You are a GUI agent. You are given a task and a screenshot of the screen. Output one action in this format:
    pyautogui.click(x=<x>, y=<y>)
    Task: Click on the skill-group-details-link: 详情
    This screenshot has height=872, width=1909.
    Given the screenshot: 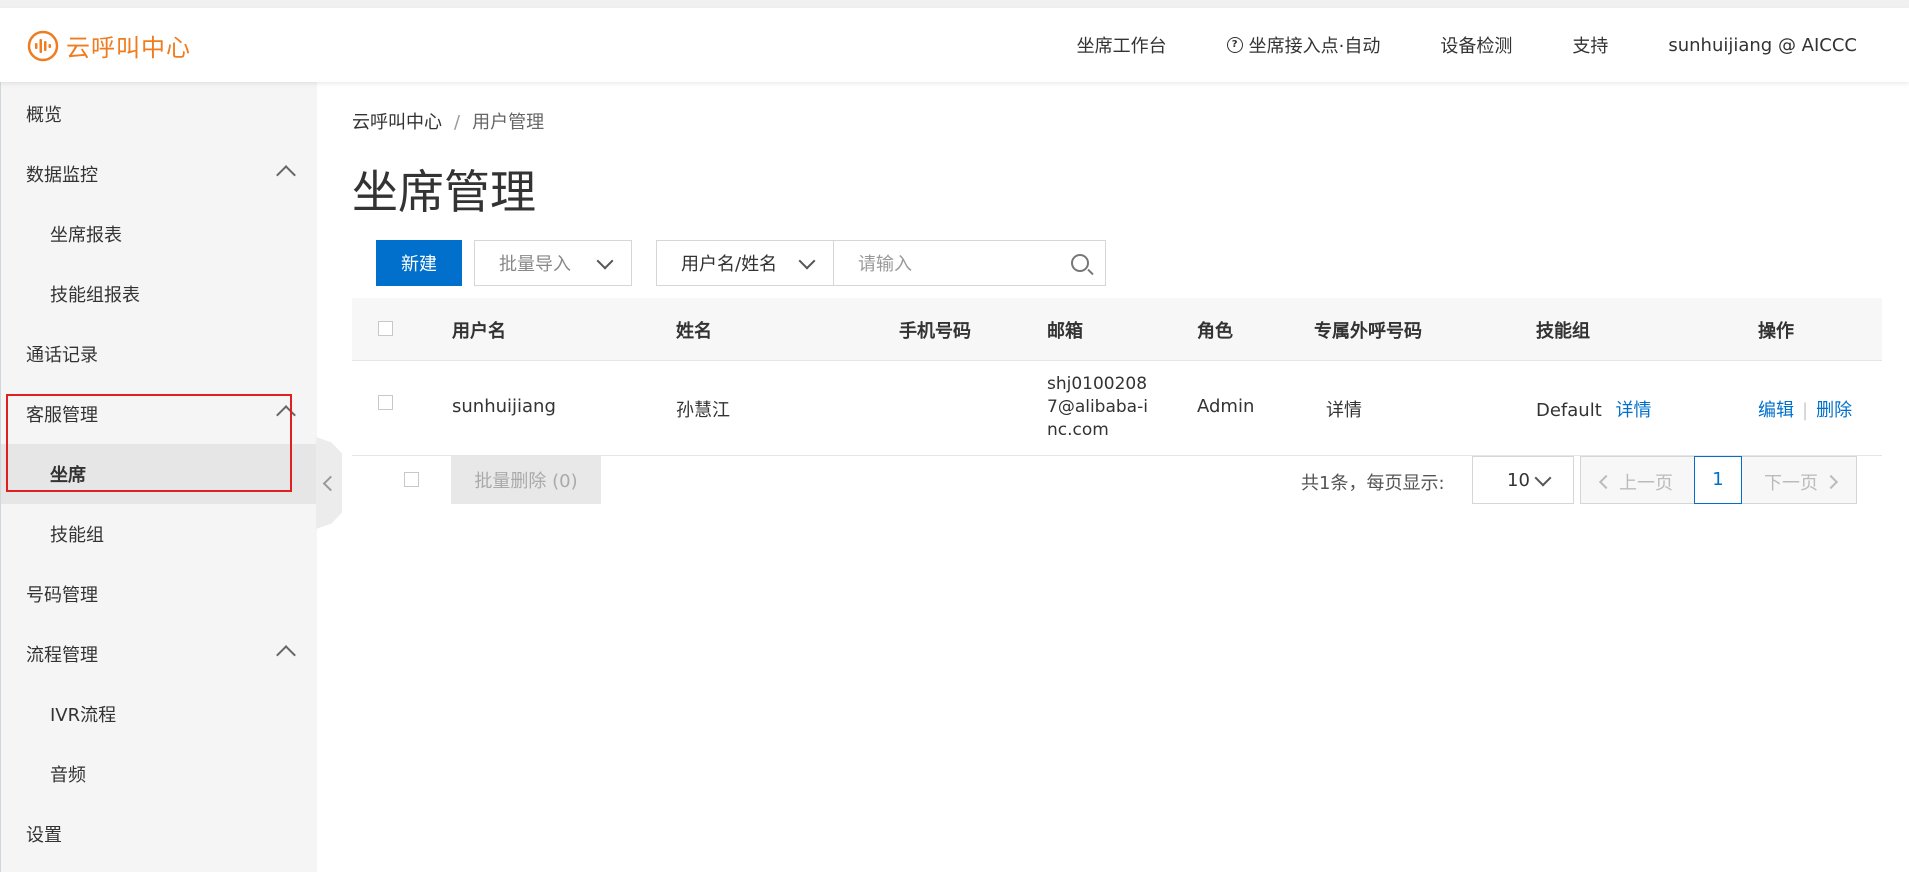 What is the action you would take?
    pyautogui.click(x=1634, y=410)
    